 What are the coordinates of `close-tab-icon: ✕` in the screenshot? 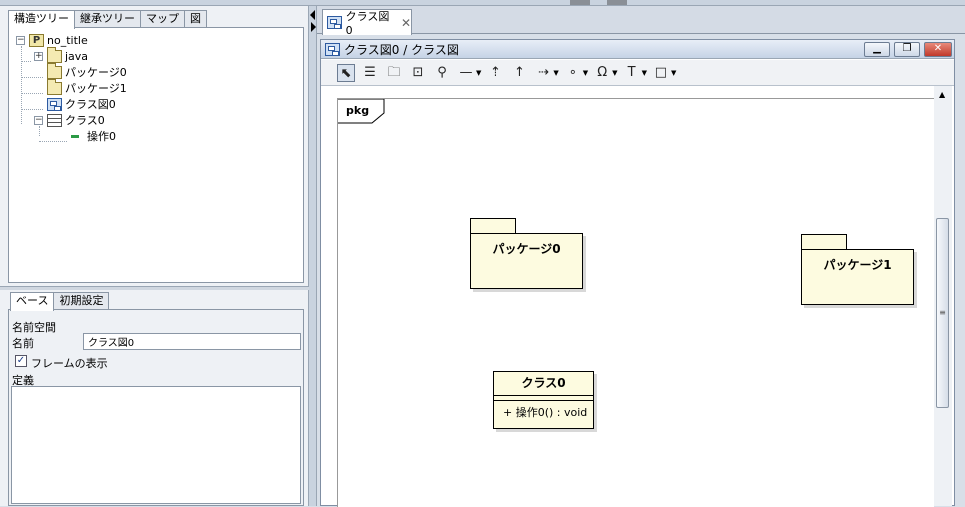 It's located at (406, 23).